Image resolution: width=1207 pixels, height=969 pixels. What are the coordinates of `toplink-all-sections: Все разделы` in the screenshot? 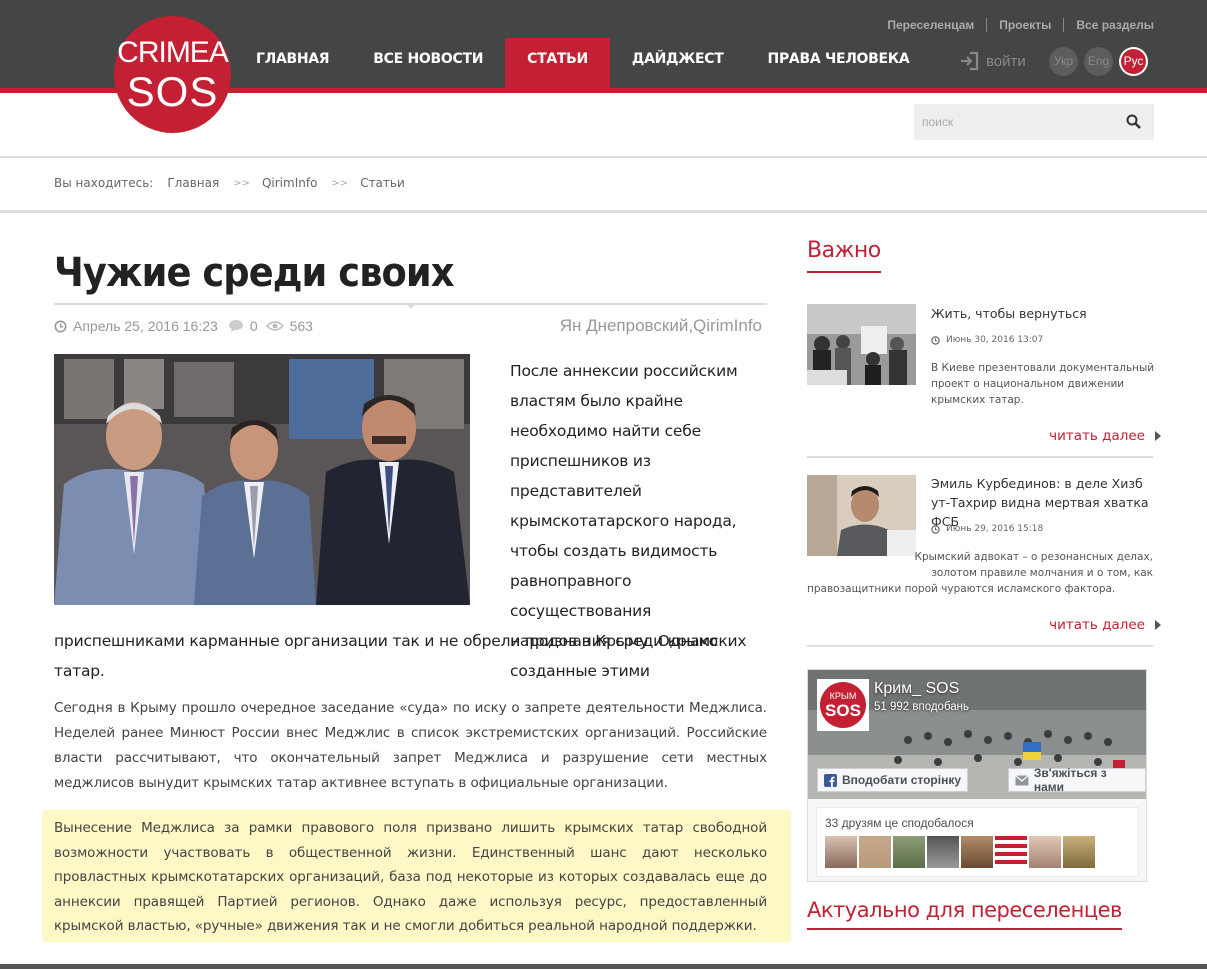 It's located at (1108, 25).